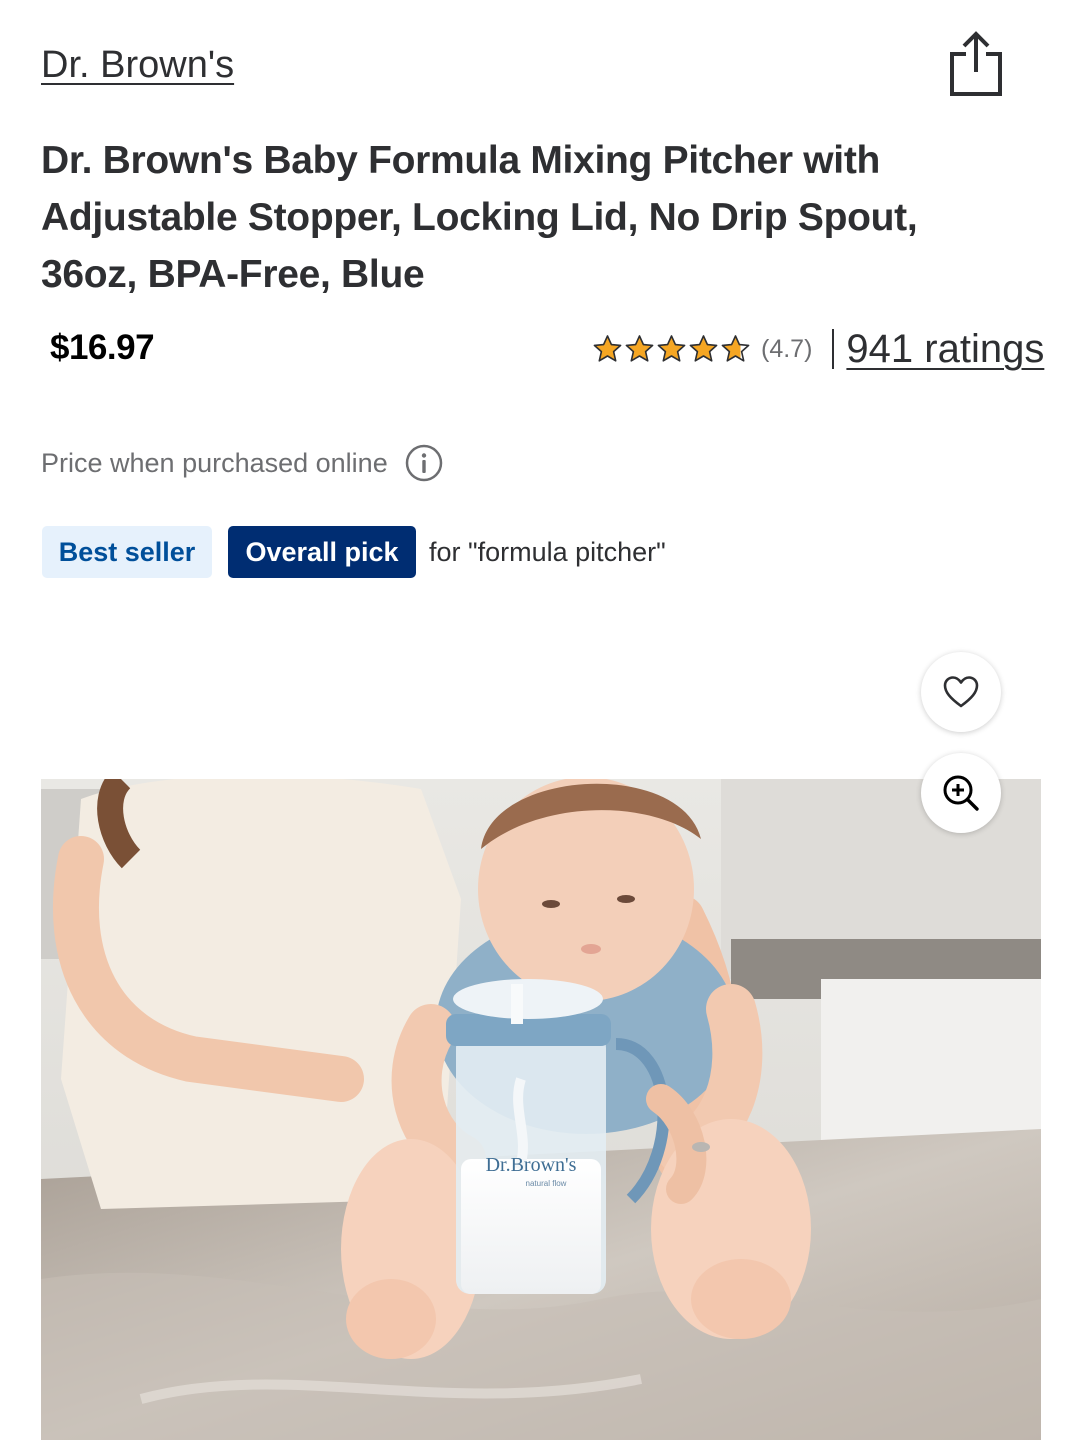 This screenshot has height=1440, width=1077. What do you see at coordinates (546, 1183) in the screenshot?
I see `pitcher-sub-text: natural flow` at bounding box center [546, 1183].